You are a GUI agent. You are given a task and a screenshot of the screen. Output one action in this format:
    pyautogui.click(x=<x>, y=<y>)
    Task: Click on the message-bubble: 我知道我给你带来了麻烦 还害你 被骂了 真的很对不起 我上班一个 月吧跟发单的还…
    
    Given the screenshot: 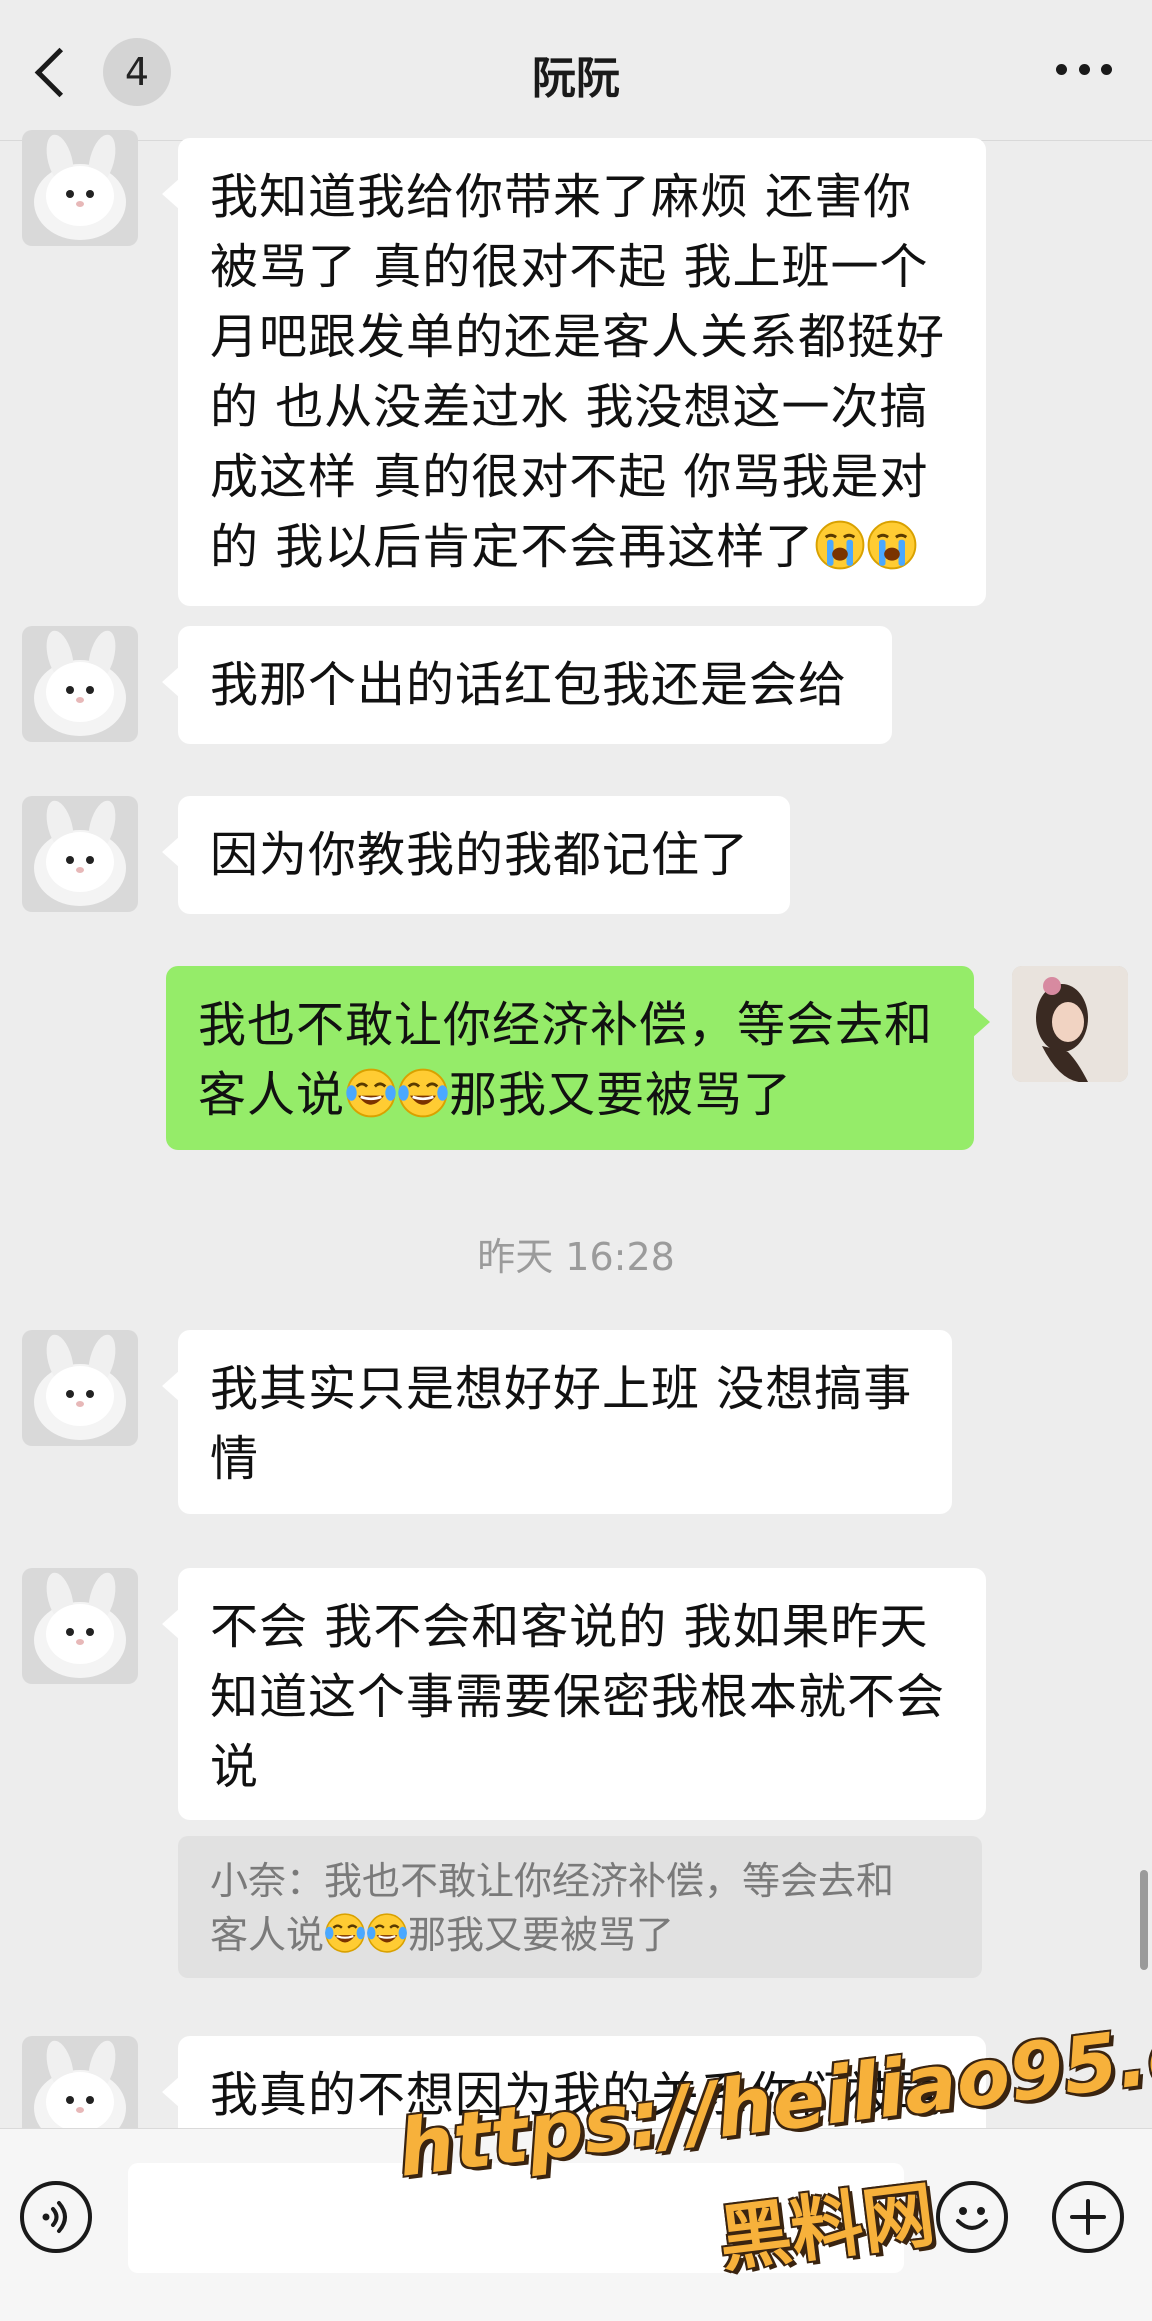 What is the action you would take?
    pyautogui.click(x=574, y=372)
    